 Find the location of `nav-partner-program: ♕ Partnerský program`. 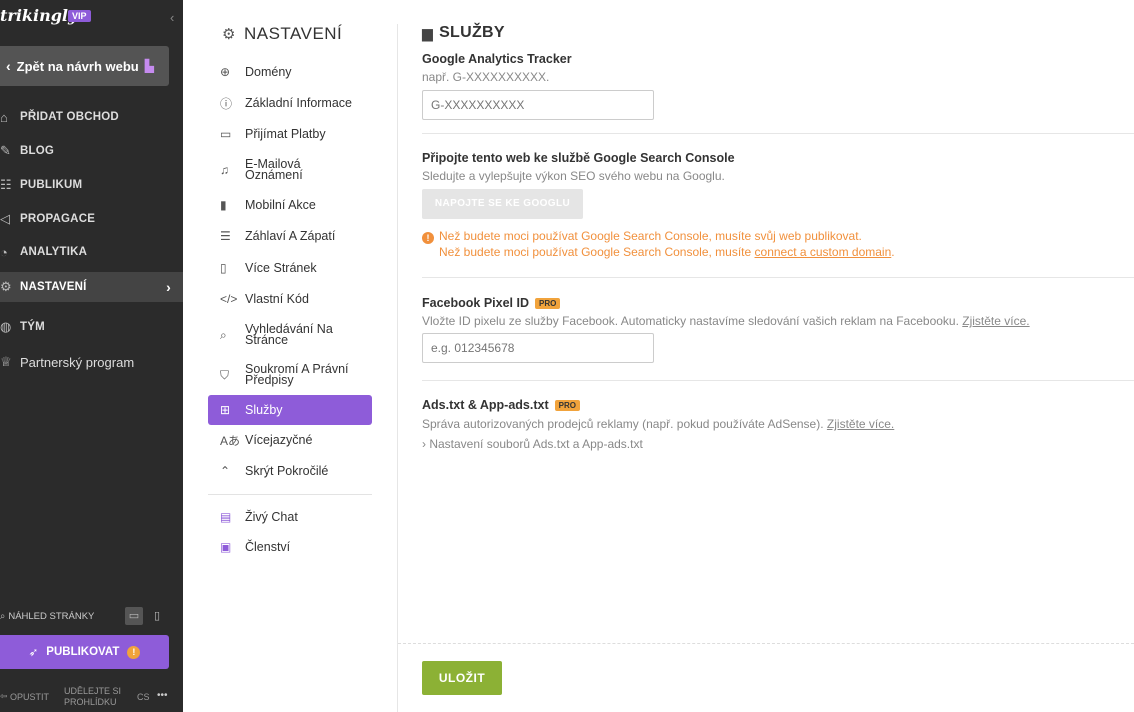

nav-partner-program: ♕ Partnerský program is located at coordinates (91, 362).